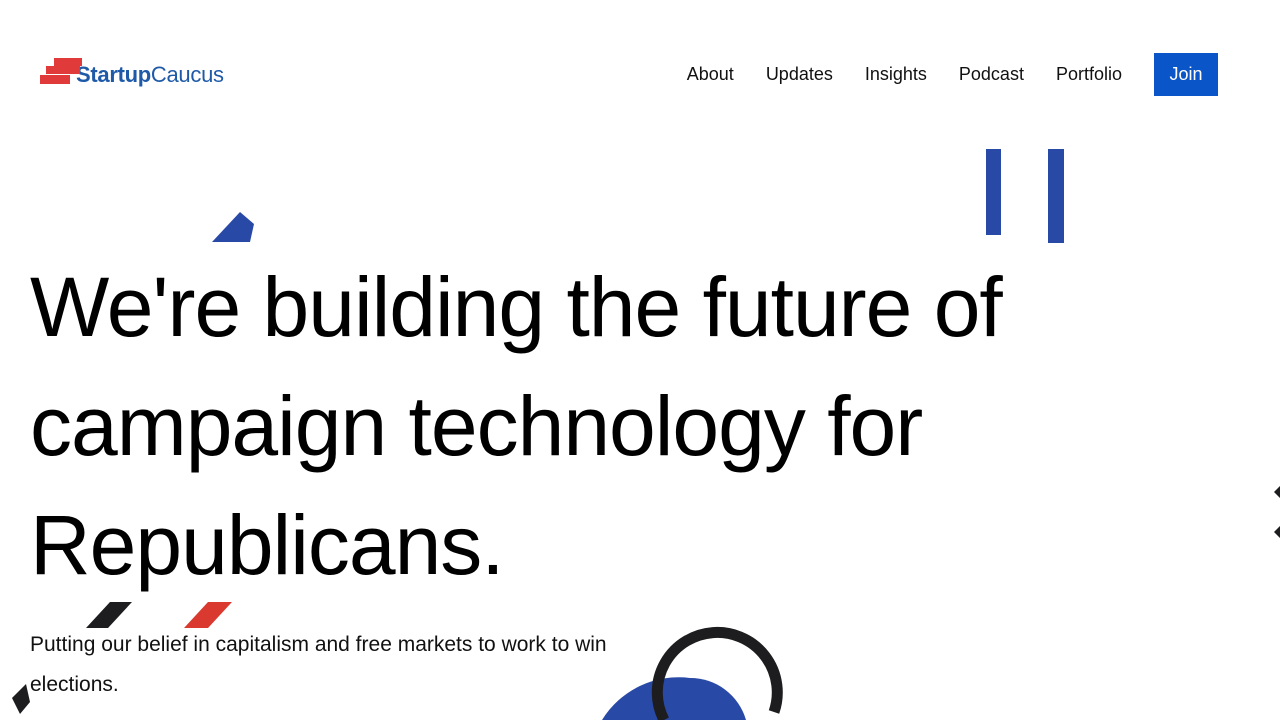 The height and width of the screenshot is (720, 1280). I want to click on logo-text-bold: Startup, so click(113, 74).